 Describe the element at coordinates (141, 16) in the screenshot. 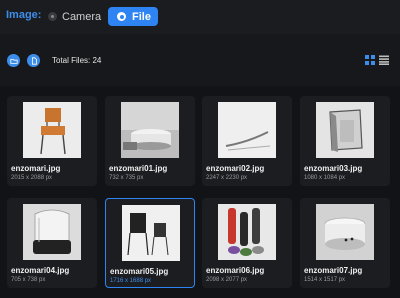

I see `file-option-label: File` at that location.